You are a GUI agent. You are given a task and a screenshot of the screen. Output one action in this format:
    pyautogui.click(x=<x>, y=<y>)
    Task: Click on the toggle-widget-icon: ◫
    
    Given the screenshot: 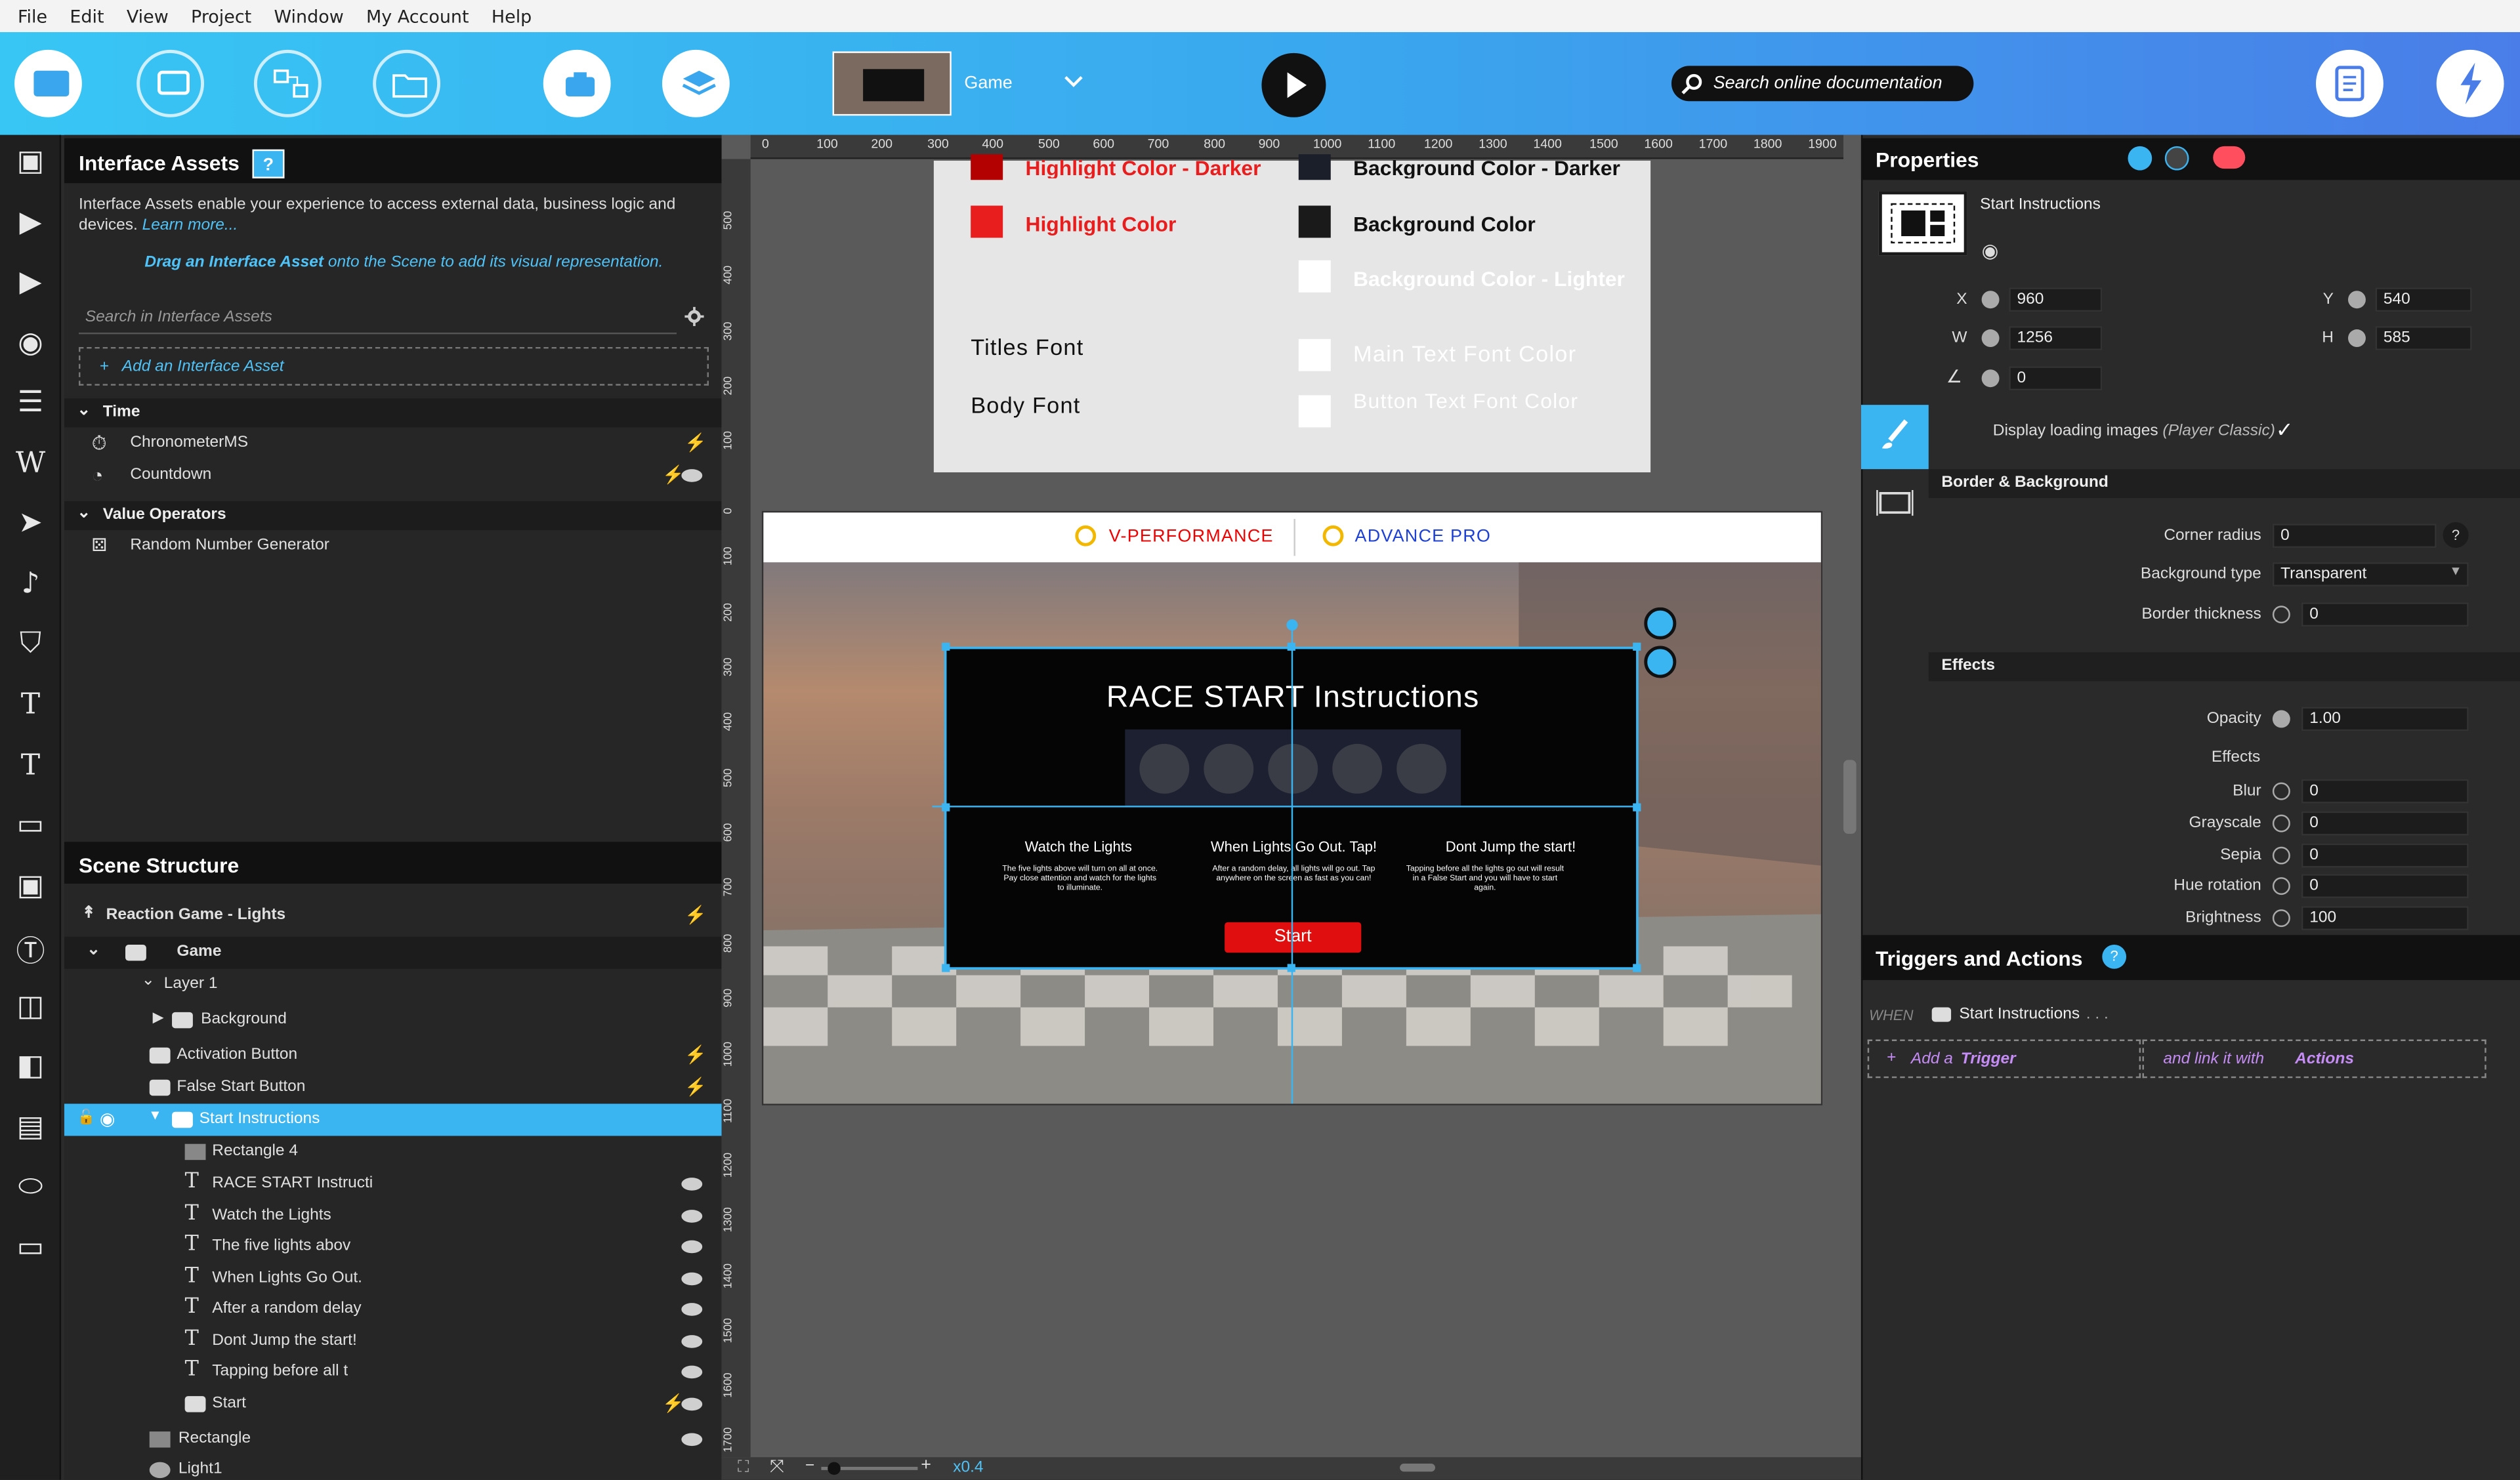 What is the action you would take?
    pyautogui.click(x=30, y=1007)
    